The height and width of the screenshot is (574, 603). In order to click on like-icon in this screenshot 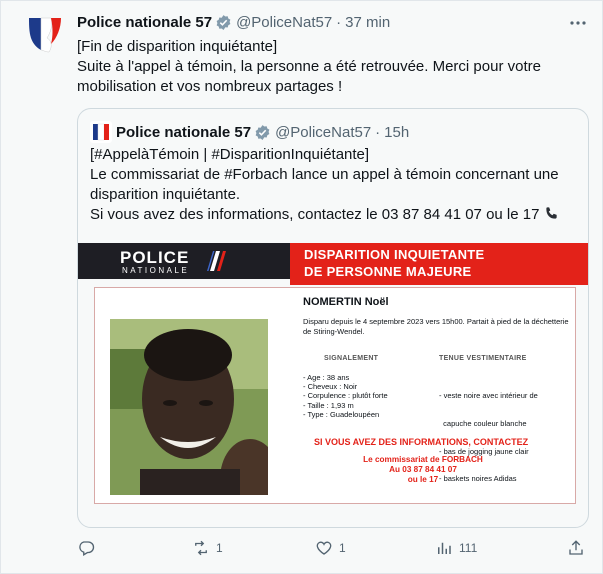, I will do `click(324, 548)`.